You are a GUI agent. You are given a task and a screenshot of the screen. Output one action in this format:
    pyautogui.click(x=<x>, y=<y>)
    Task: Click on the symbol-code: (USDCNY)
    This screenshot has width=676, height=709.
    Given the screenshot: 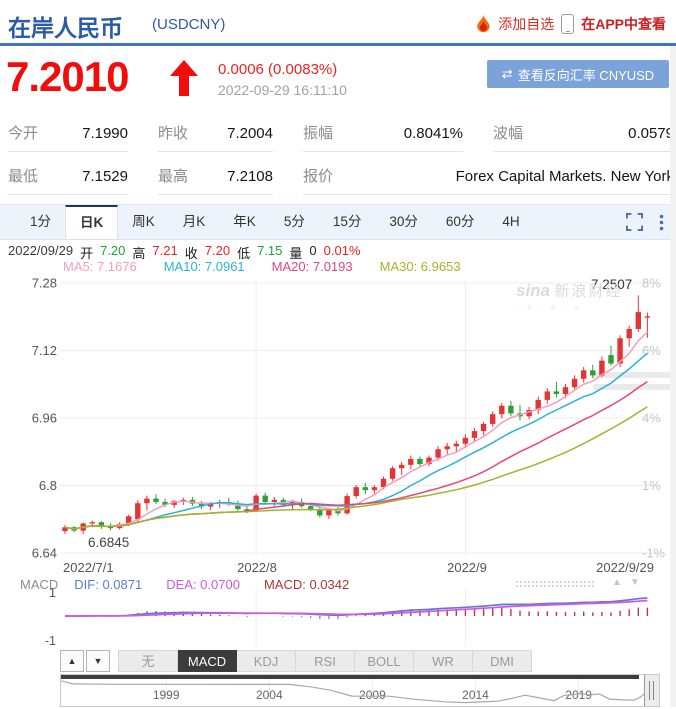 What is the action you would take?
    pyautogui.click(x=189, y=24)
    